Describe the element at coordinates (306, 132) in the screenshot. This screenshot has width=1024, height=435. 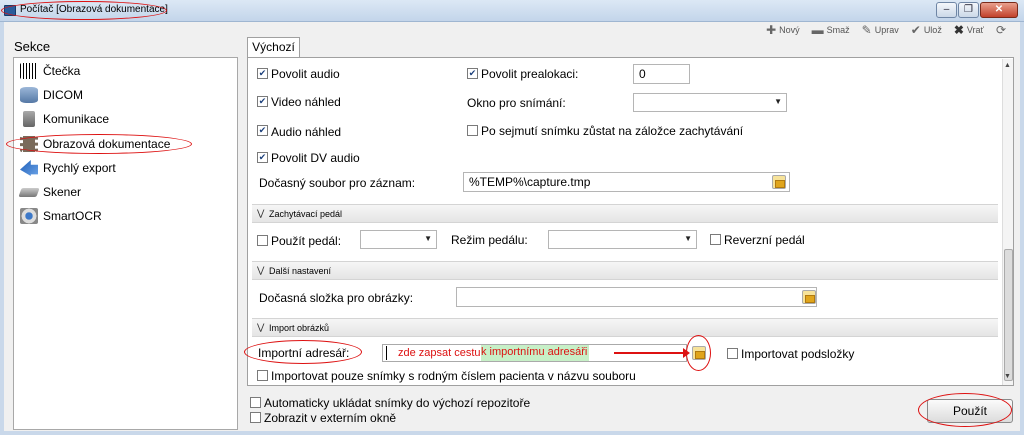
I see `audio-nahled-label: Audio náhled` at that location.